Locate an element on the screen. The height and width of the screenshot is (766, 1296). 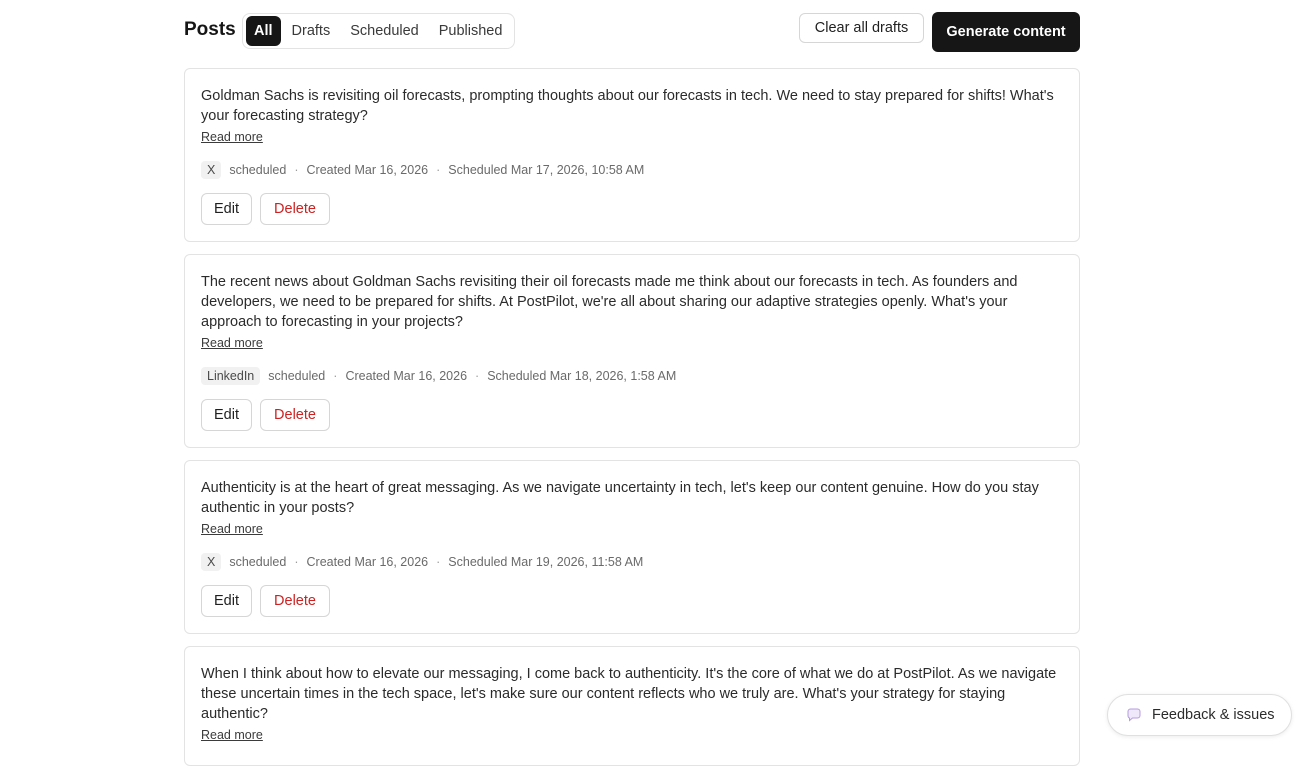
clear-drafts-button: Clear all drafts is located at coordinates (861, 28).